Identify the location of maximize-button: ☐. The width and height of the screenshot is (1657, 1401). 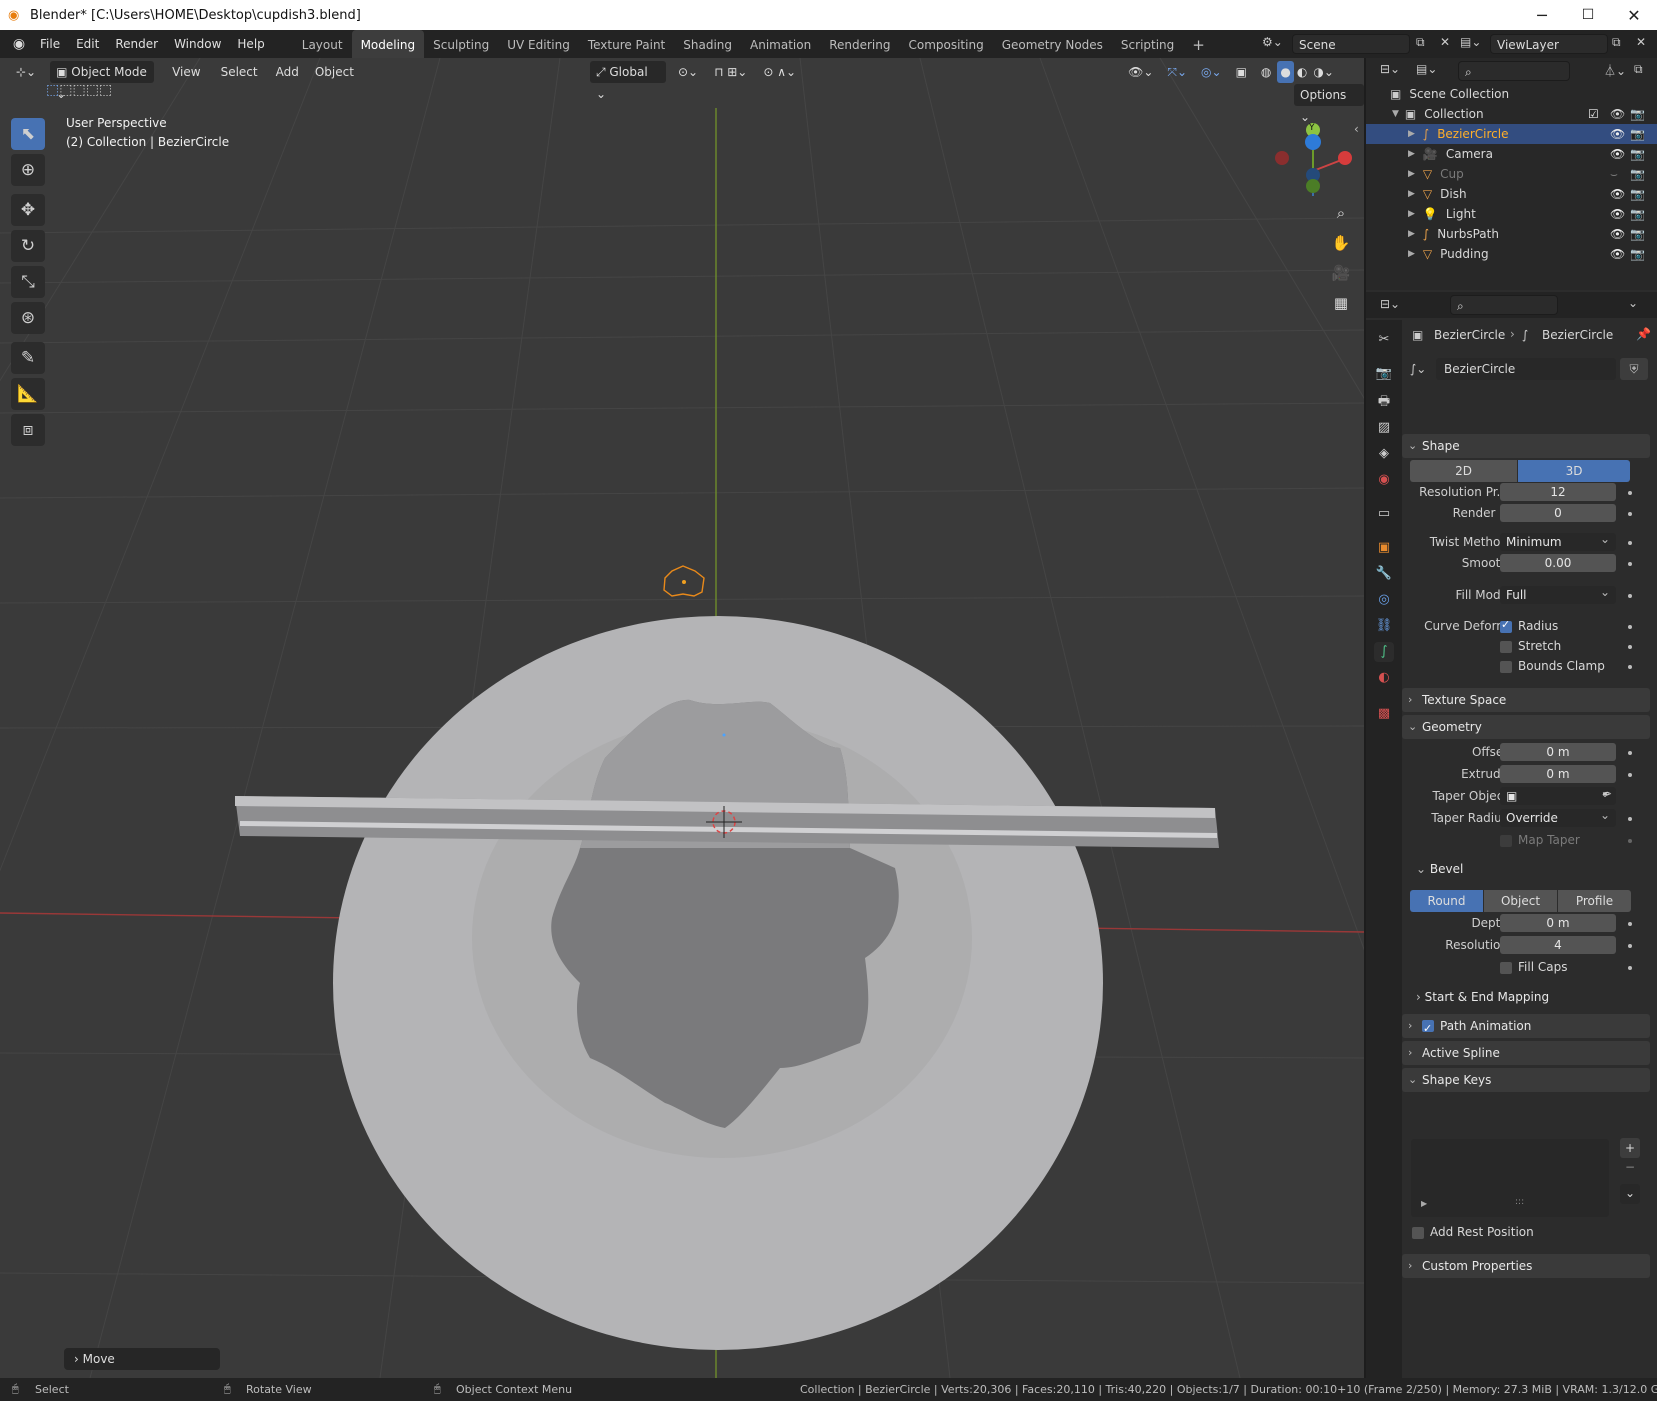
(1588, 15).